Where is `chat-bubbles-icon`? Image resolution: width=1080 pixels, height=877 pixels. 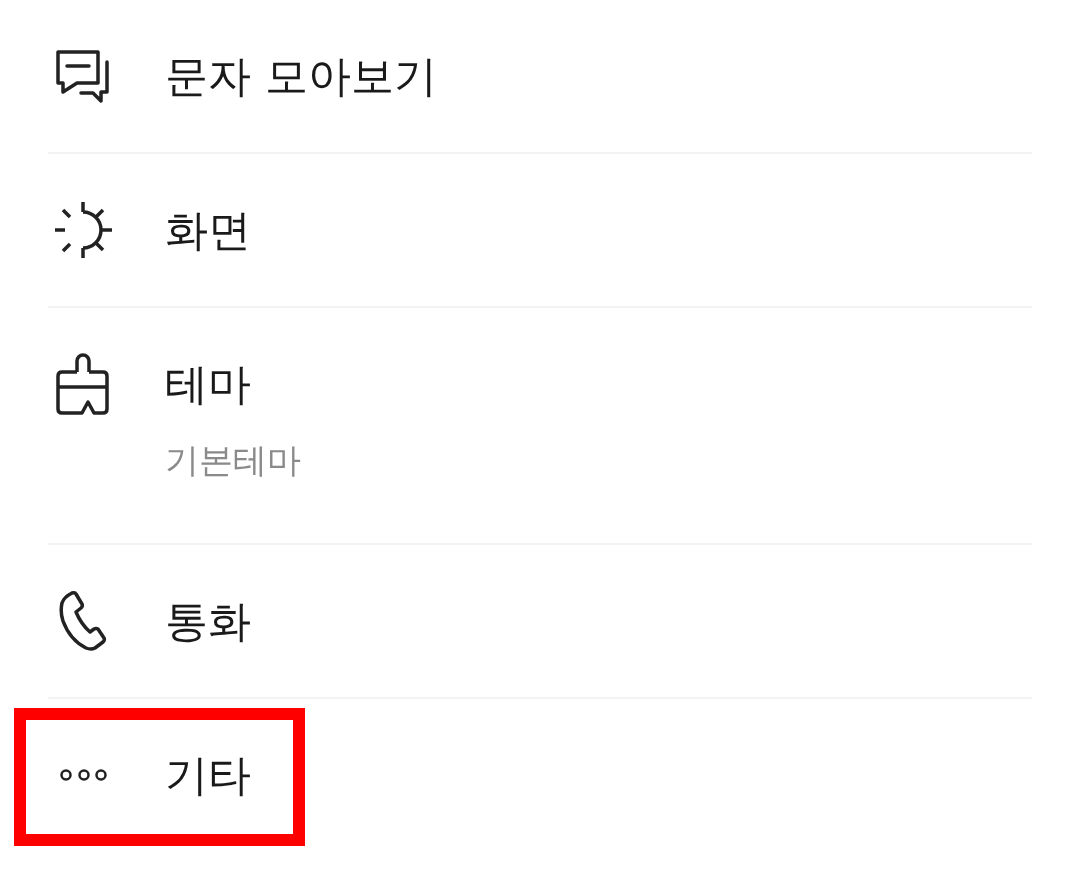 chat-bubbles-icon is located at coordinates (82, 76).